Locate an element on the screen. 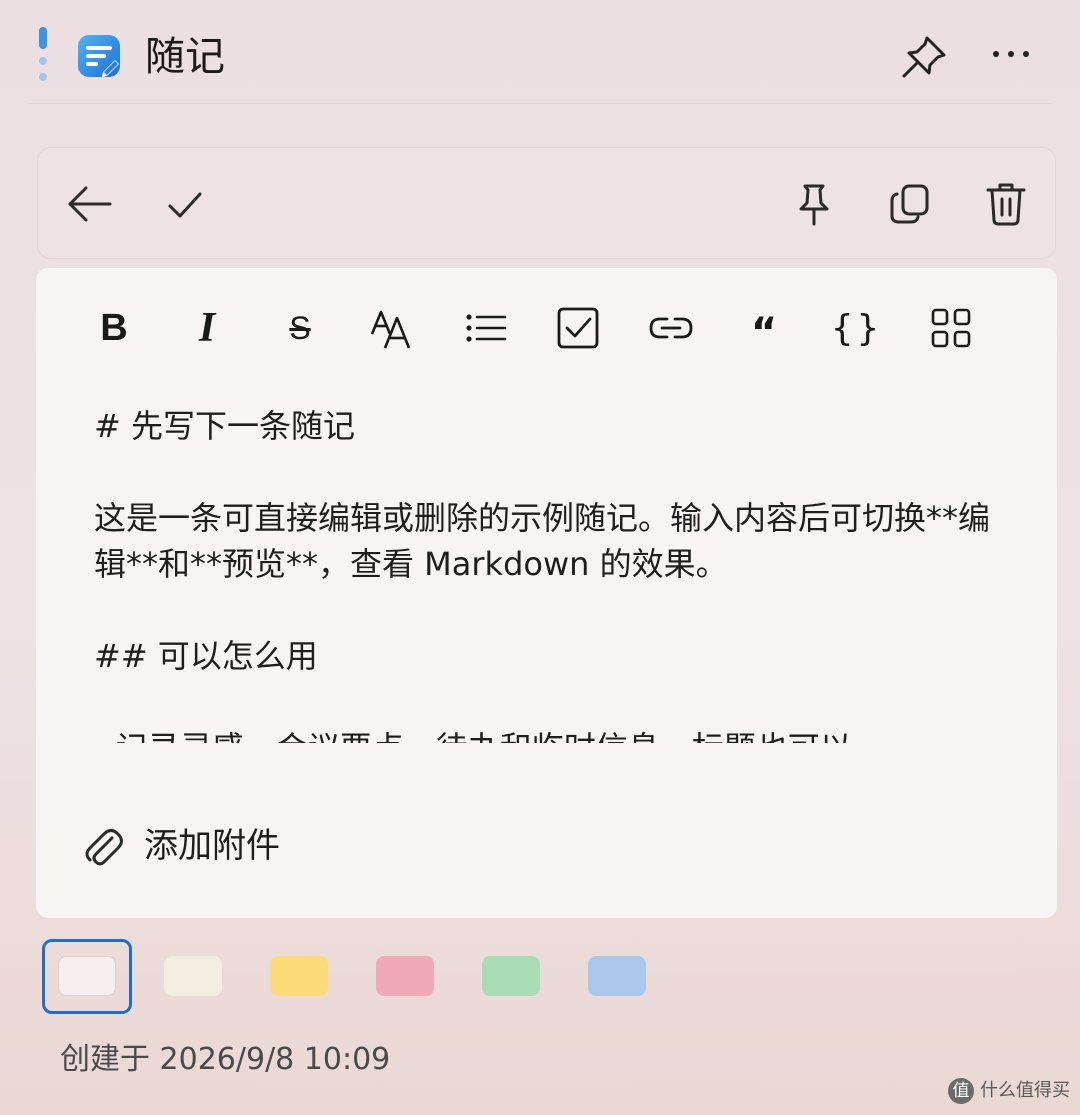  notes-app-icon is located at coordinates (99, 56).